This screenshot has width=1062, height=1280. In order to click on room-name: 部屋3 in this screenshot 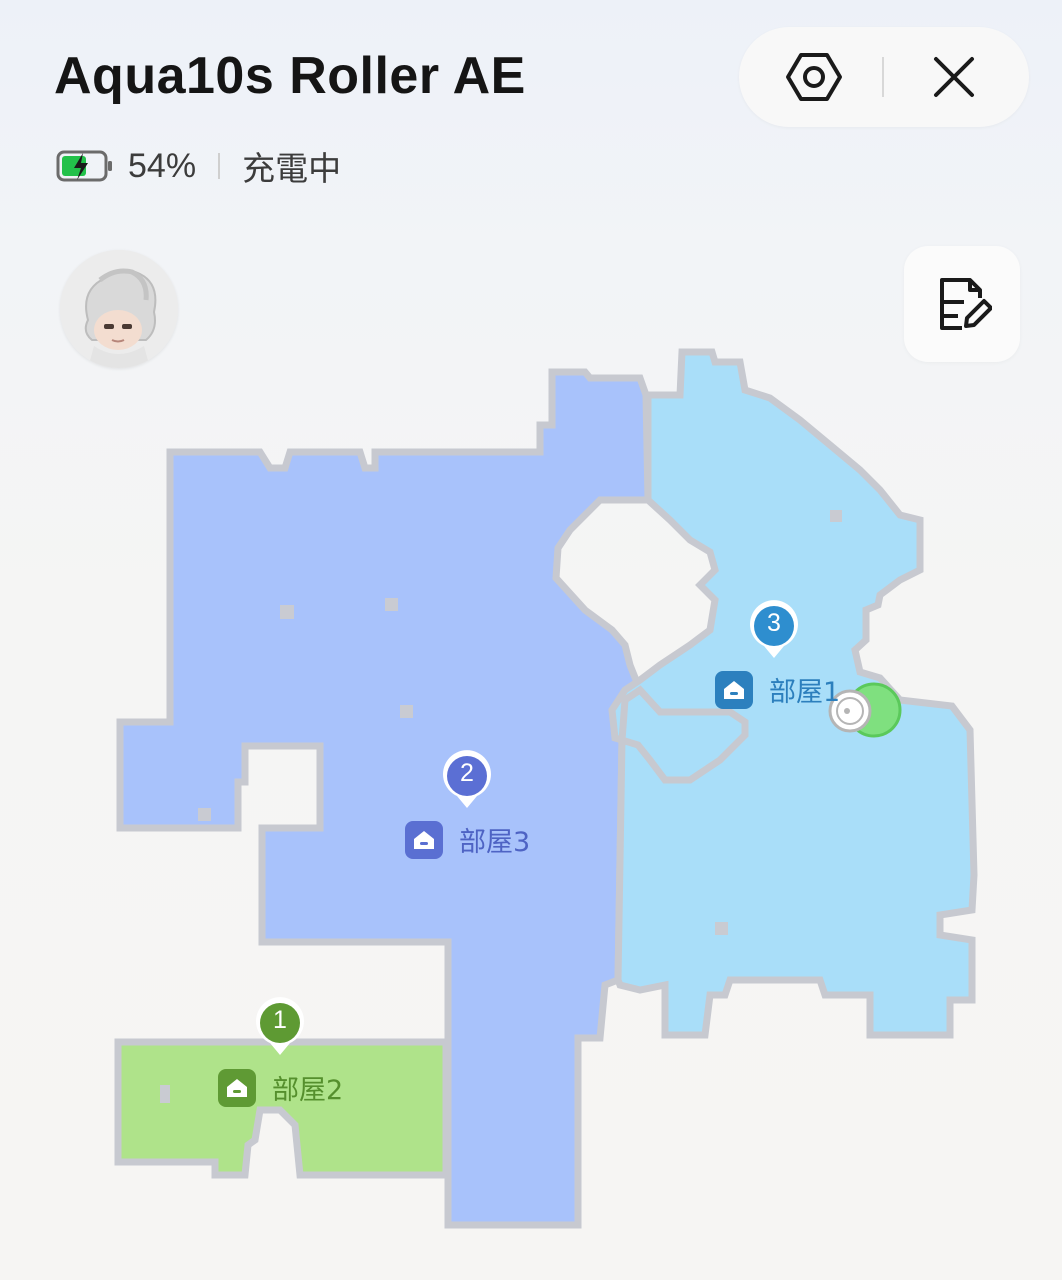, I will do `click(495, 842)`.